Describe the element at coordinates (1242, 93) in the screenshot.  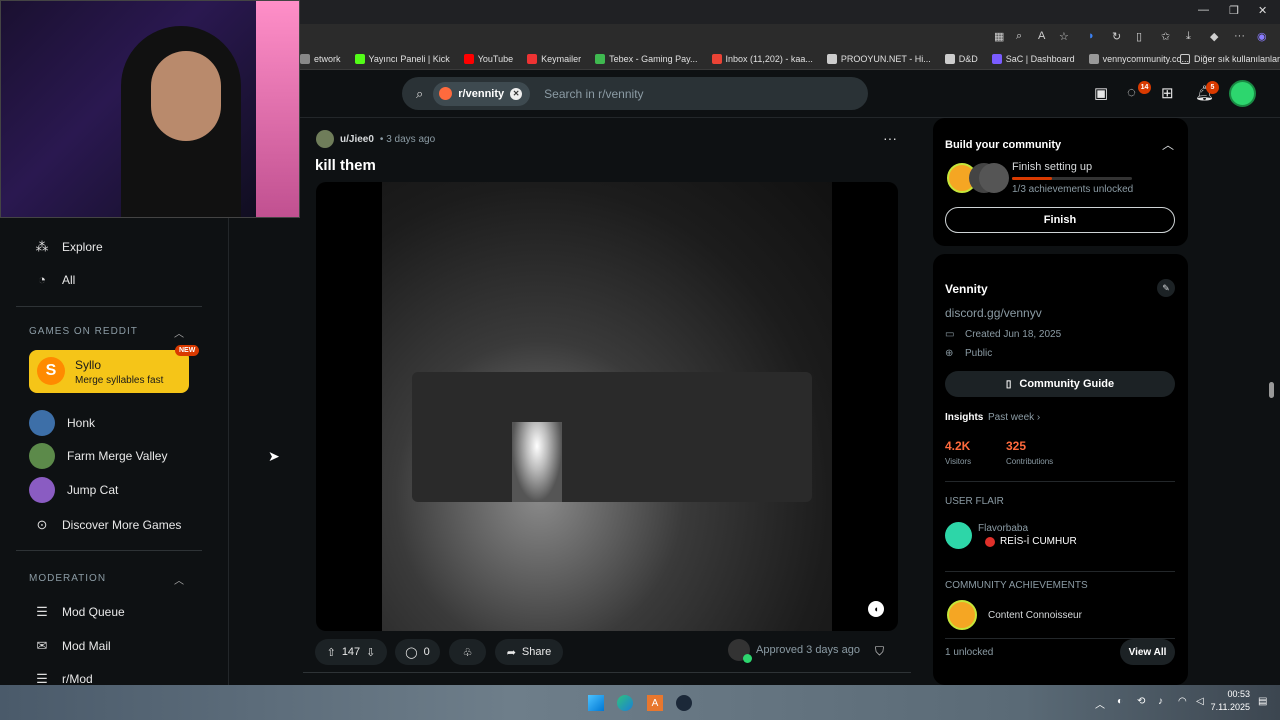
I see `user-avatar` at that location.